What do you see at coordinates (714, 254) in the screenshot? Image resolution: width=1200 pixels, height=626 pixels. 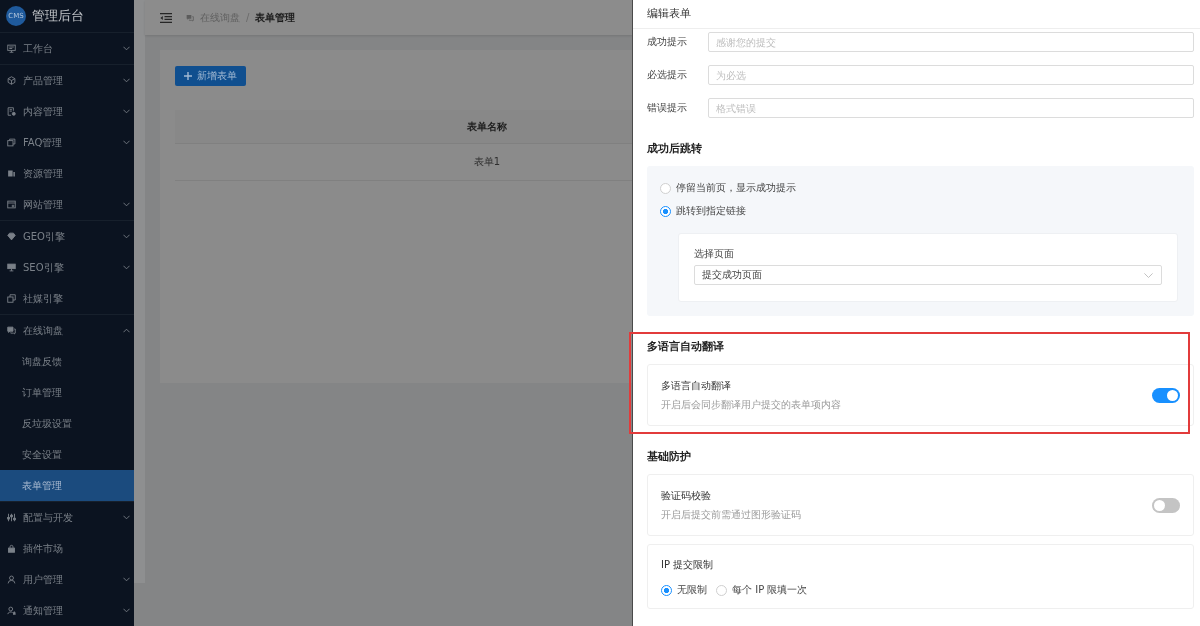 I see `field-label: 选择页面` at bounding box center [714, 254].